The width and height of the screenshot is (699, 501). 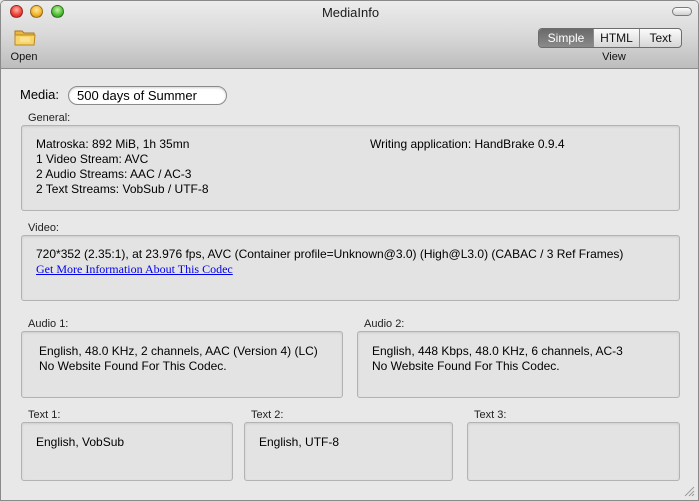 What do you see at coordinates (92, 159) in the screenshot?
I see `general-line: 1 Video Stream: AVC` at bounding box center [92, 159].